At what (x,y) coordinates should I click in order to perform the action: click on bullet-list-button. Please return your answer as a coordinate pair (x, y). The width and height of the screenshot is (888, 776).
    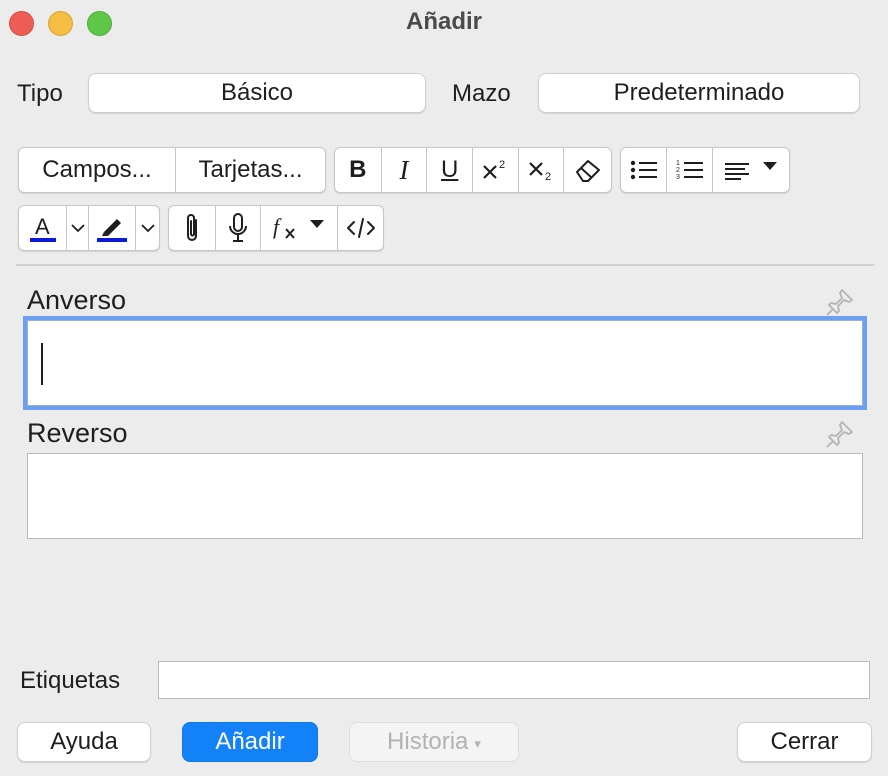
    Looking at the image, I should click on (643, 170).